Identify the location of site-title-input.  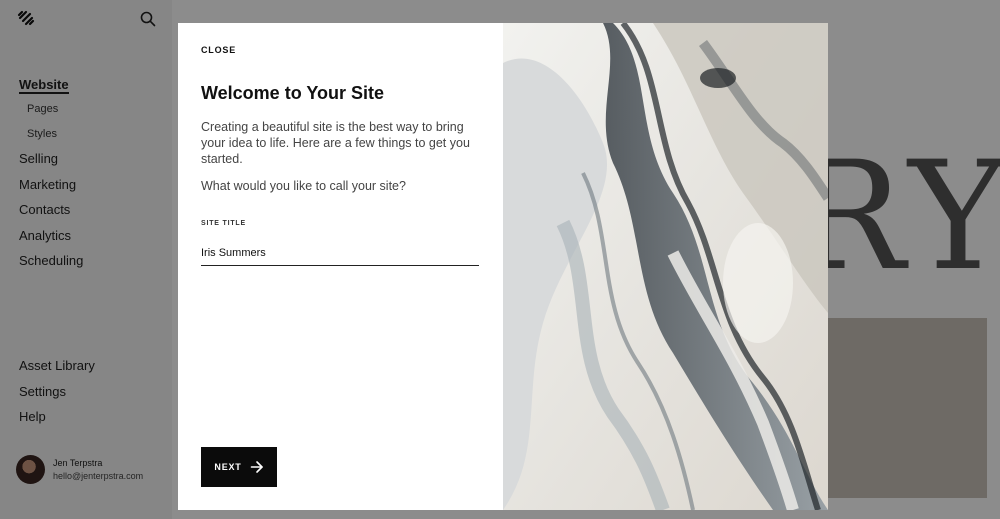
(340, 253).